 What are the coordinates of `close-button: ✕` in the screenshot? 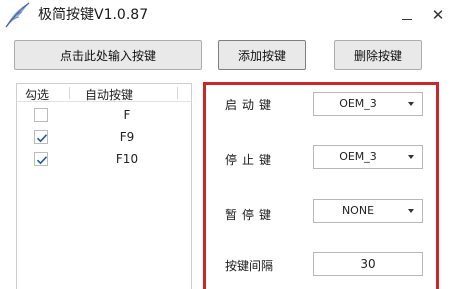 It's located at (438, 15).